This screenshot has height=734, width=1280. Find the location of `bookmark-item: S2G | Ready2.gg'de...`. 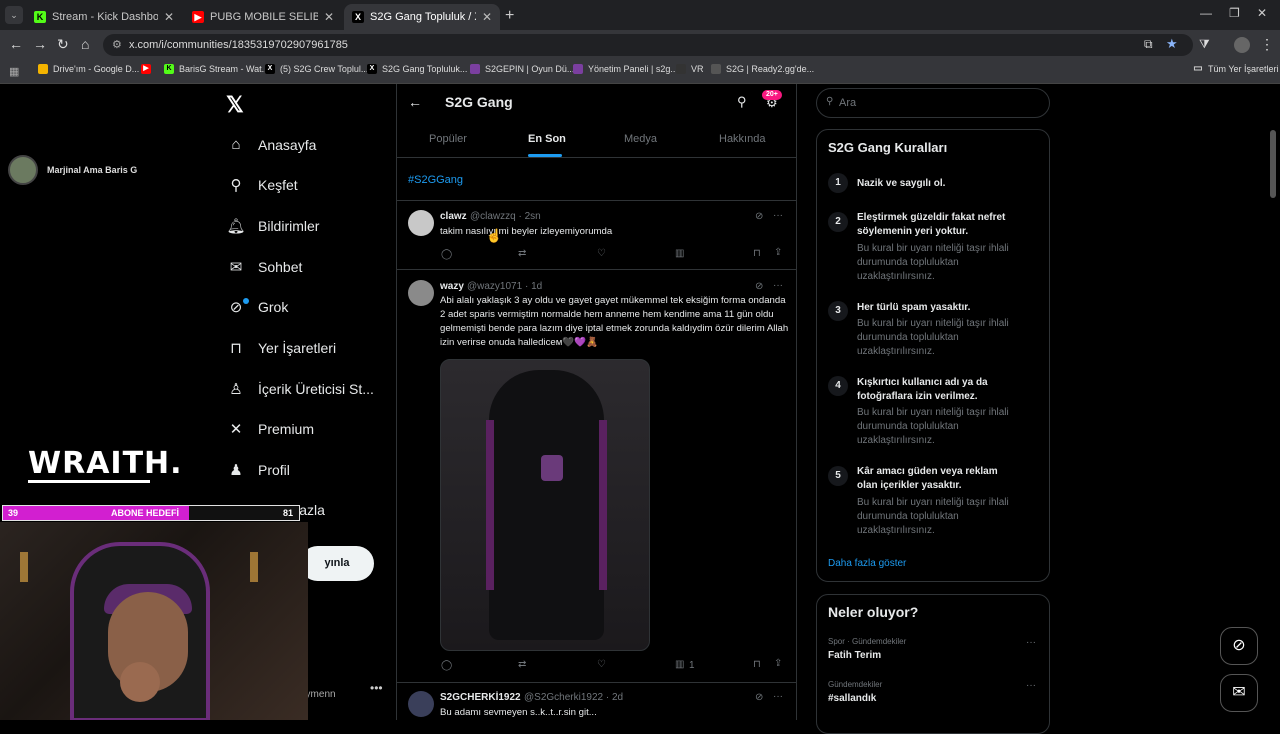

bookmark-item: S2G | Ready2.gg'de... is located at coordinates (762, 69).